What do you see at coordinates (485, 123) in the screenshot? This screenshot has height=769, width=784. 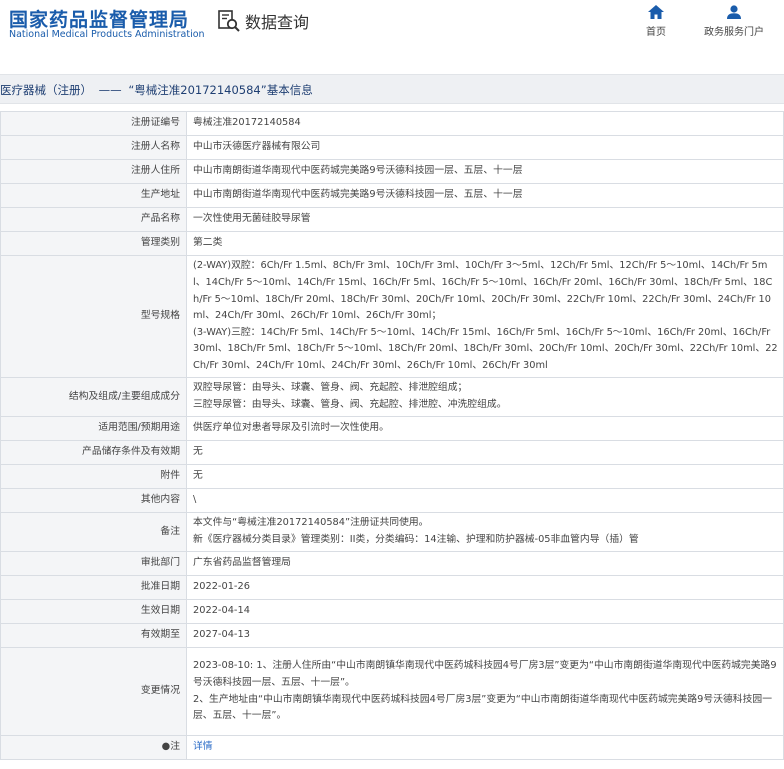 I see `field-value: 粤械注准20172140584` at bounding box center [485, 123].